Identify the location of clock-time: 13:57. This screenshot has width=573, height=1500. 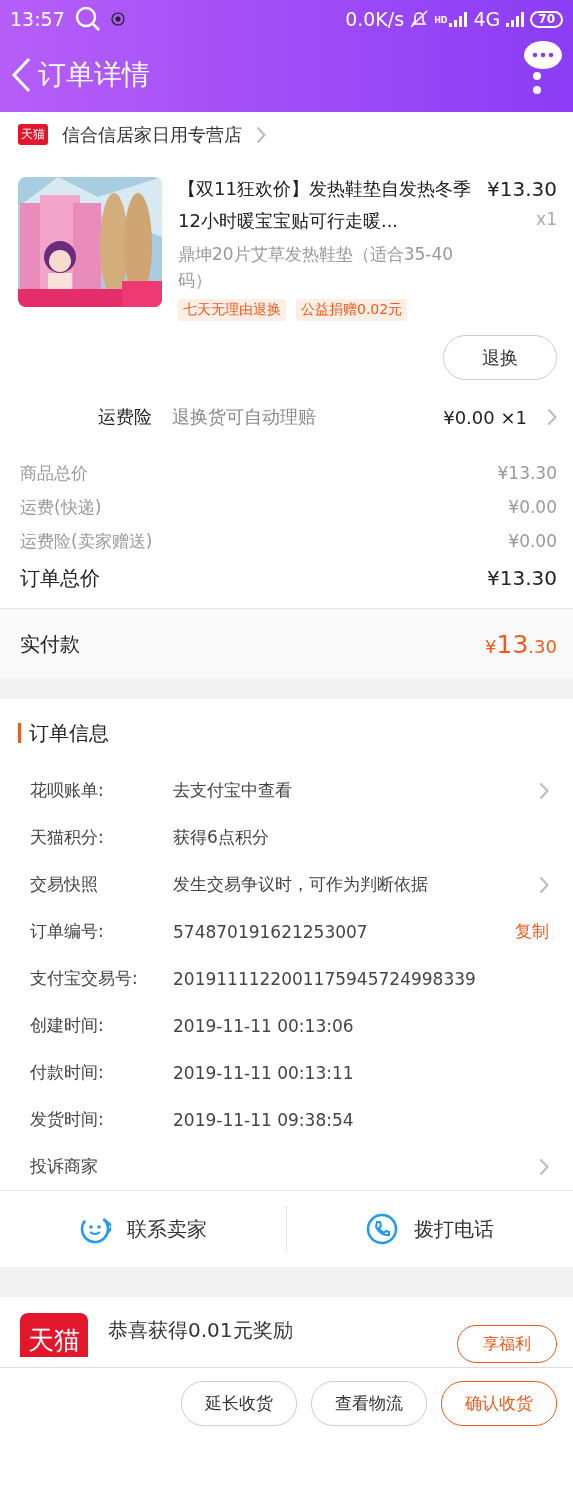
(37, 19).